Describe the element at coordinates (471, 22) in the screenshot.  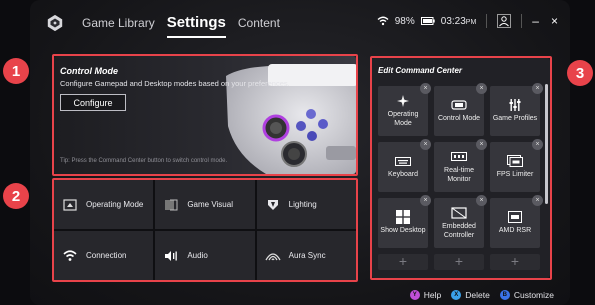
I see `clock-suffix: PM` at that location.